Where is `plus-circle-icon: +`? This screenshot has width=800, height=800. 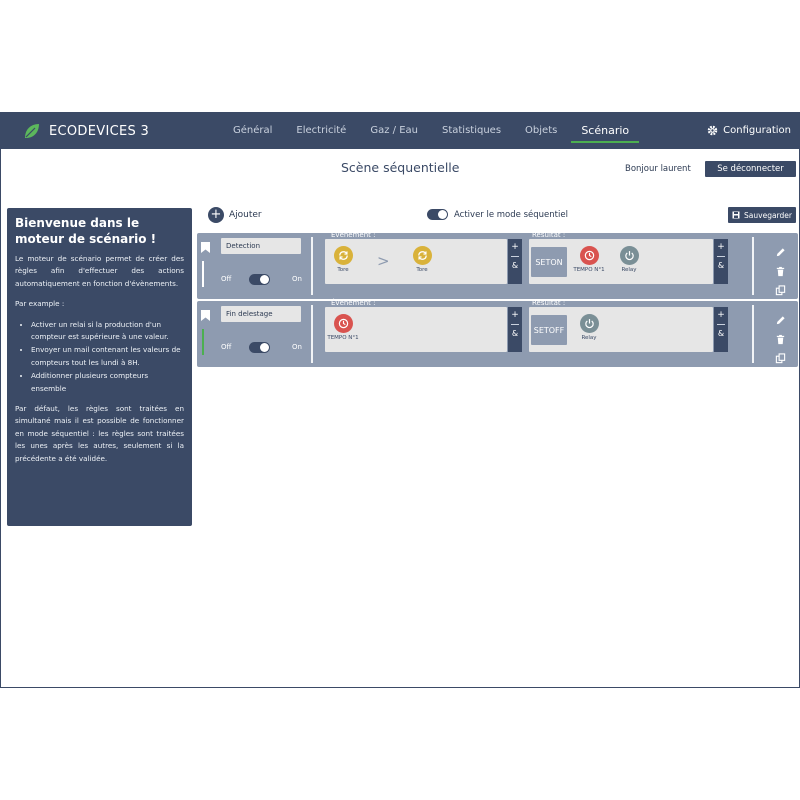 plus-circle-icon: + is located at coordinates (216, 215).